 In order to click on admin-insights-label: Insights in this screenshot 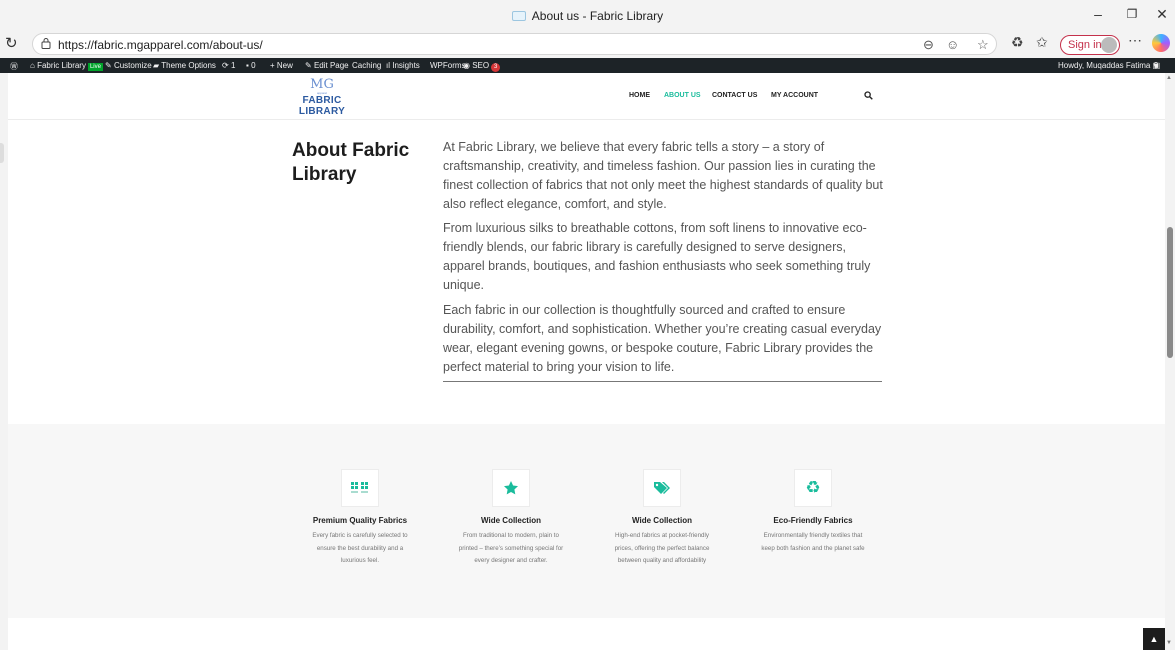, I will do `click(406, 65)`.